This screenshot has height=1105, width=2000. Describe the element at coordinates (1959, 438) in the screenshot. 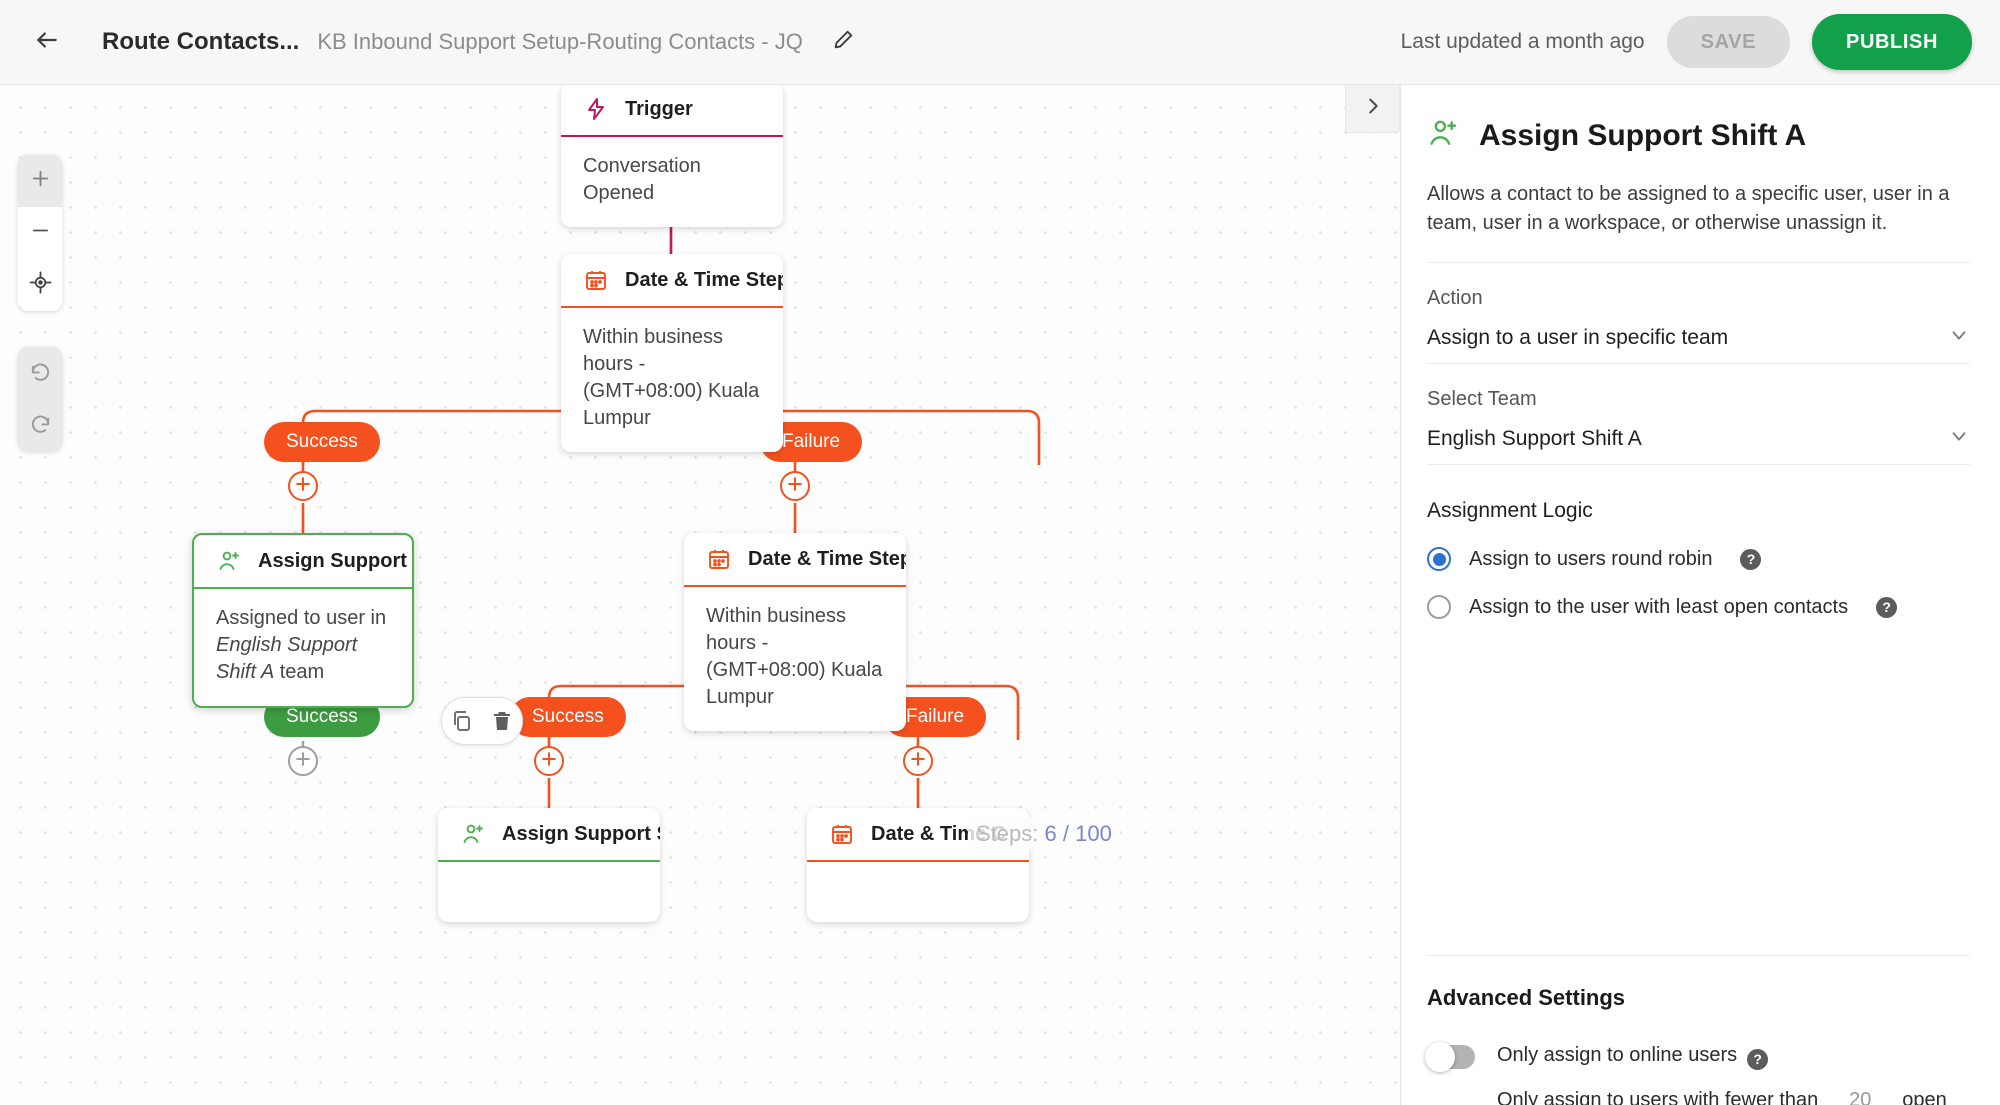

I see `chevron-down-icon` at that location.